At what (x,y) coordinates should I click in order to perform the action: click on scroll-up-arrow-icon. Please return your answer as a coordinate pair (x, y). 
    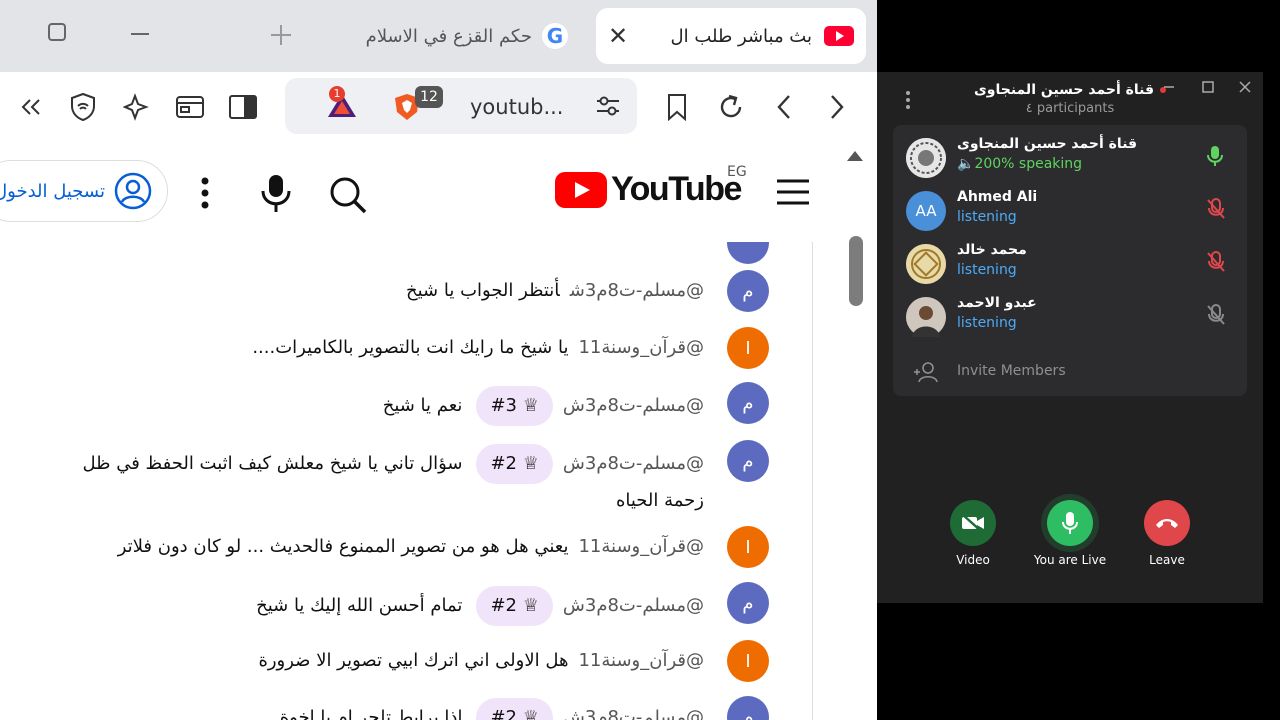
    Looking at the image, I should click on (855, 156).